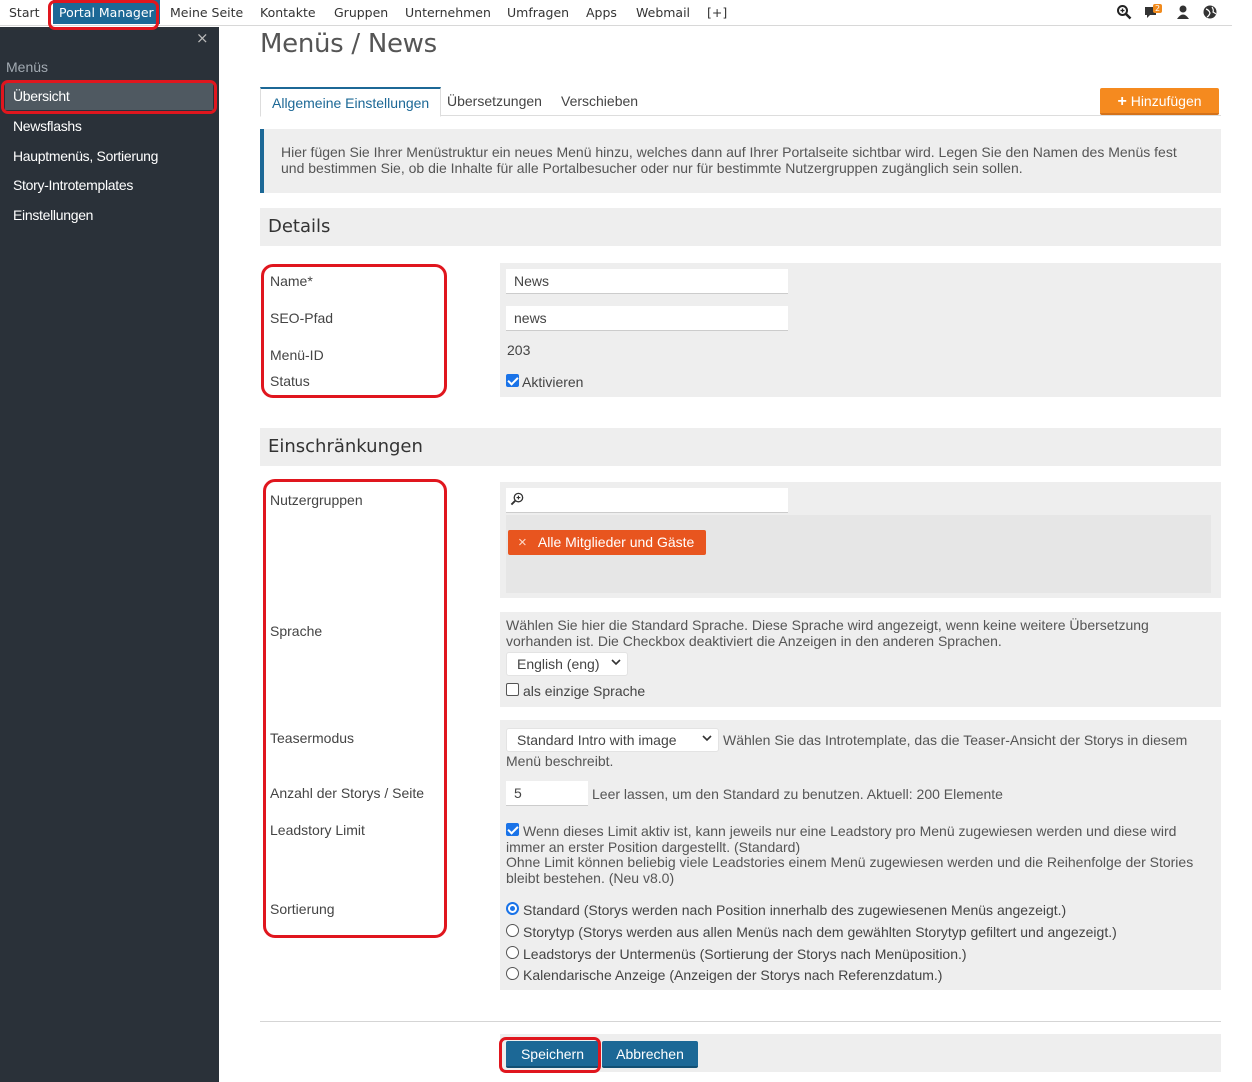 The image size is (1252, 1082). What do you see at coordinates (601, 13) in the screenshot?
I see `nav-apps: Apps` at bounding box center [601, 13].